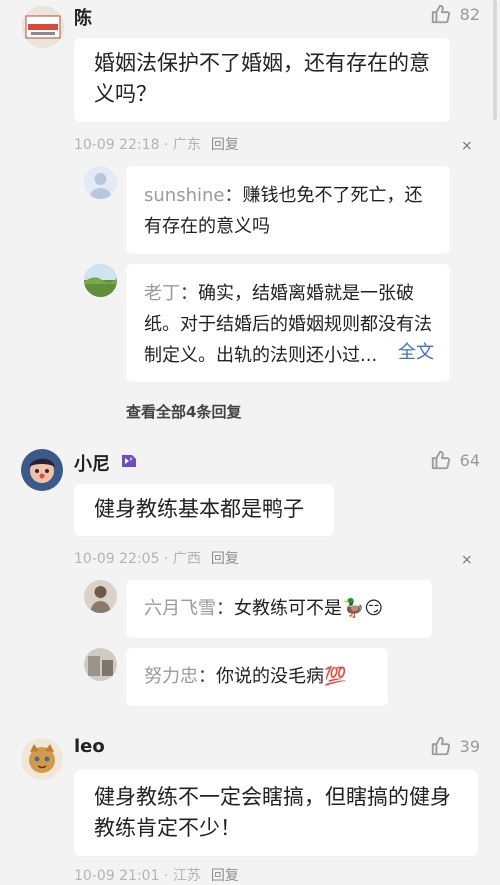 Image resolution: width=500 pixels, height=885 pixels. I want to click on reply-bubble: 六月飞雪：女教练可不是🦆😏, so click(279, 609).